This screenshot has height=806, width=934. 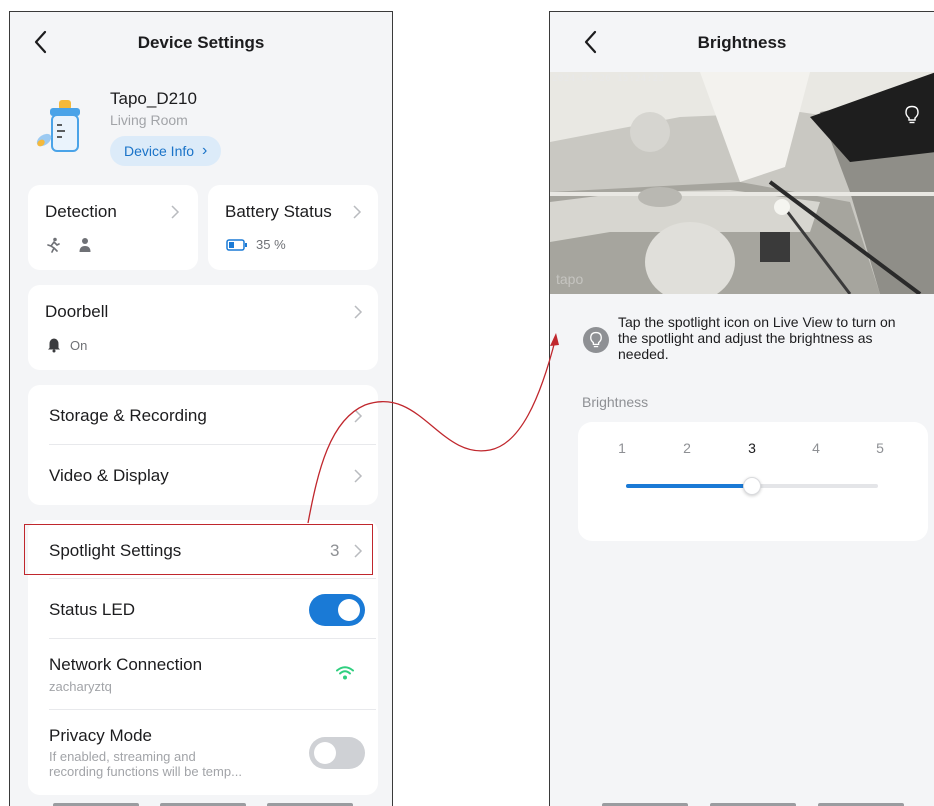 I want to click on status-led-toggle, so click(x=337, y=610).